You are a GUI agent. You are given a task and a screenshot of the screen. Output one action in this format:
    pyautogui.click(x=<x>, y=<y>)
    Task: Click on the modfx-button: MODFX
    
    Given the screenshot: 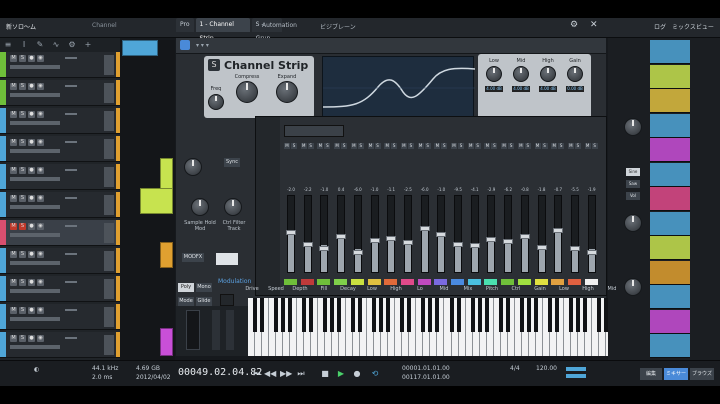 What is the action you would take?
    pyautogui.click(x=193, y=257)
    